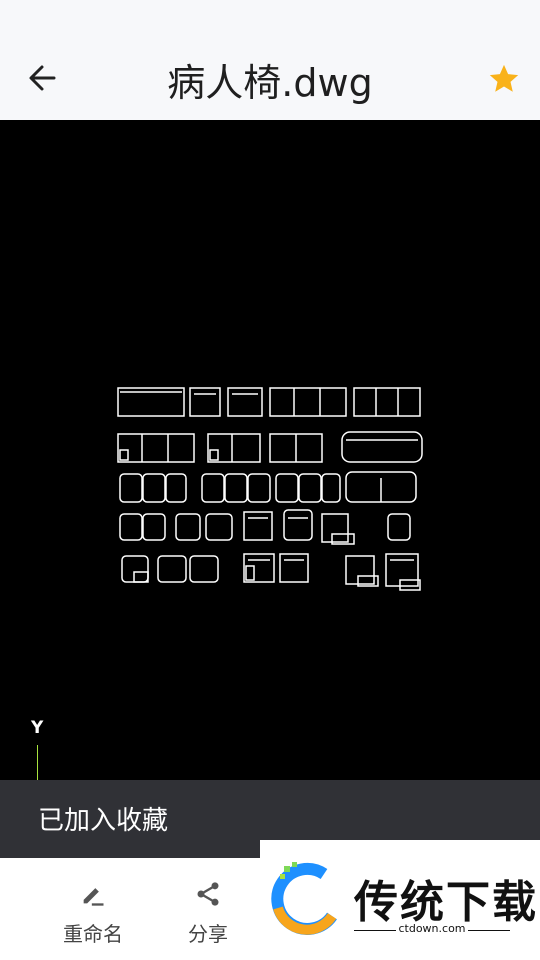  I want to click on page-title: 病人椅.dwg, so click(270, 83).